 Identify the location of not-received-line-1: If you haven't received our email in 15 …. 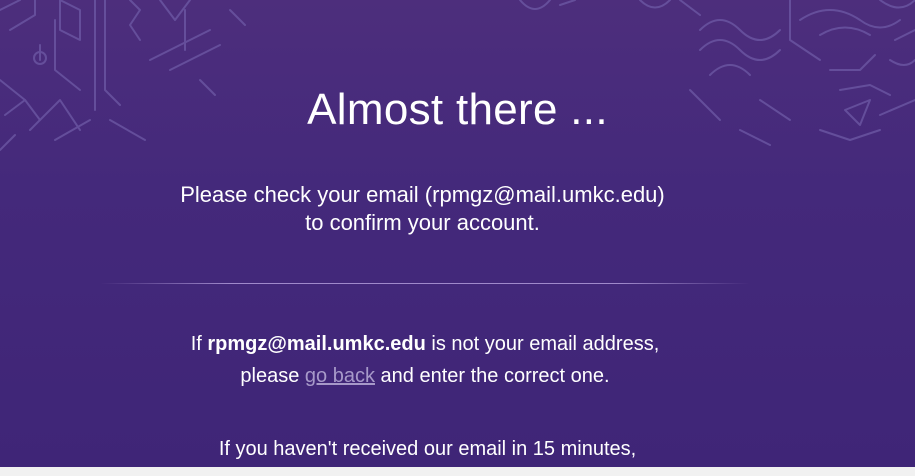
(427, 449).